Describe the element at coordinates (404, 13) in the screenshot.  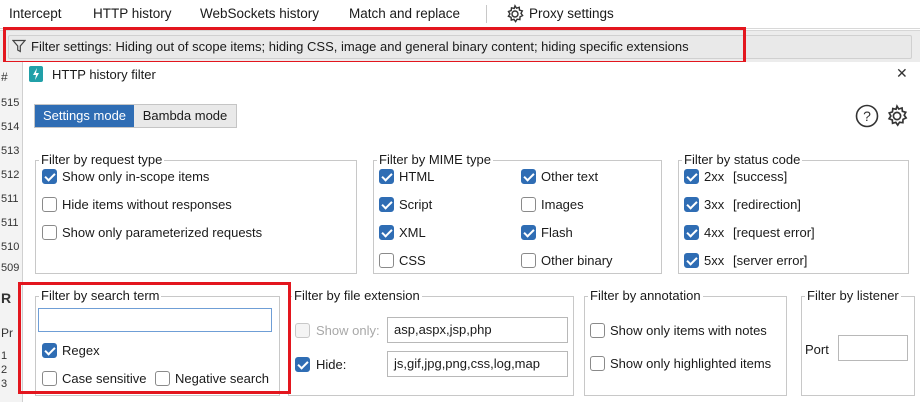
I see `tab-match-and-replace: Match and replace` at that location.